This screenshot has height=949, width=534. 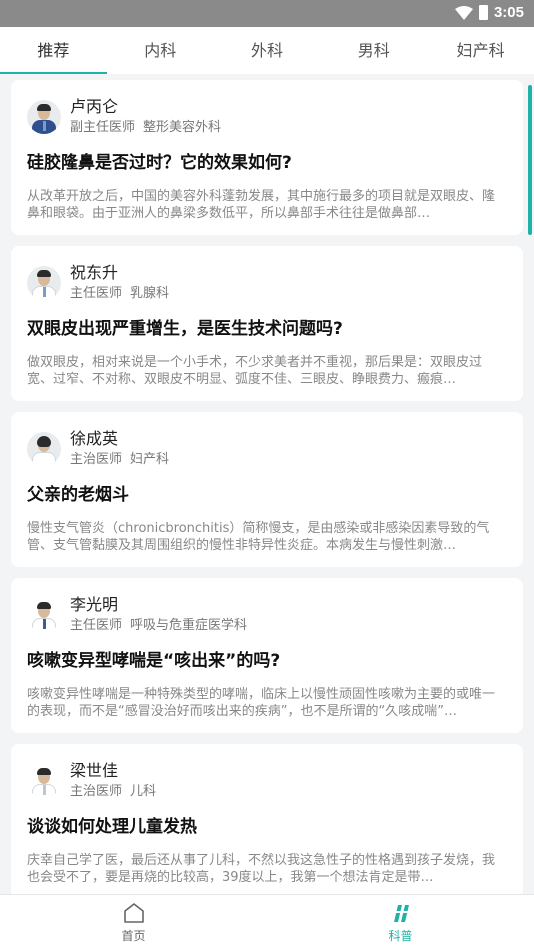 I want to click on doctor-department: 儿科, so click(x=143, y=791).